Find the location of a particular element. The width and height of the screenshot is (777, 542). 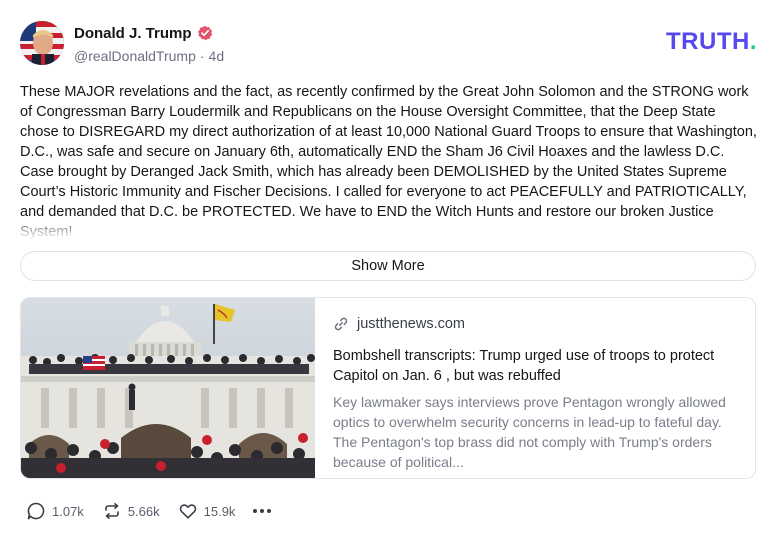

text-fade-overlay is located at coordinates (388, 228).